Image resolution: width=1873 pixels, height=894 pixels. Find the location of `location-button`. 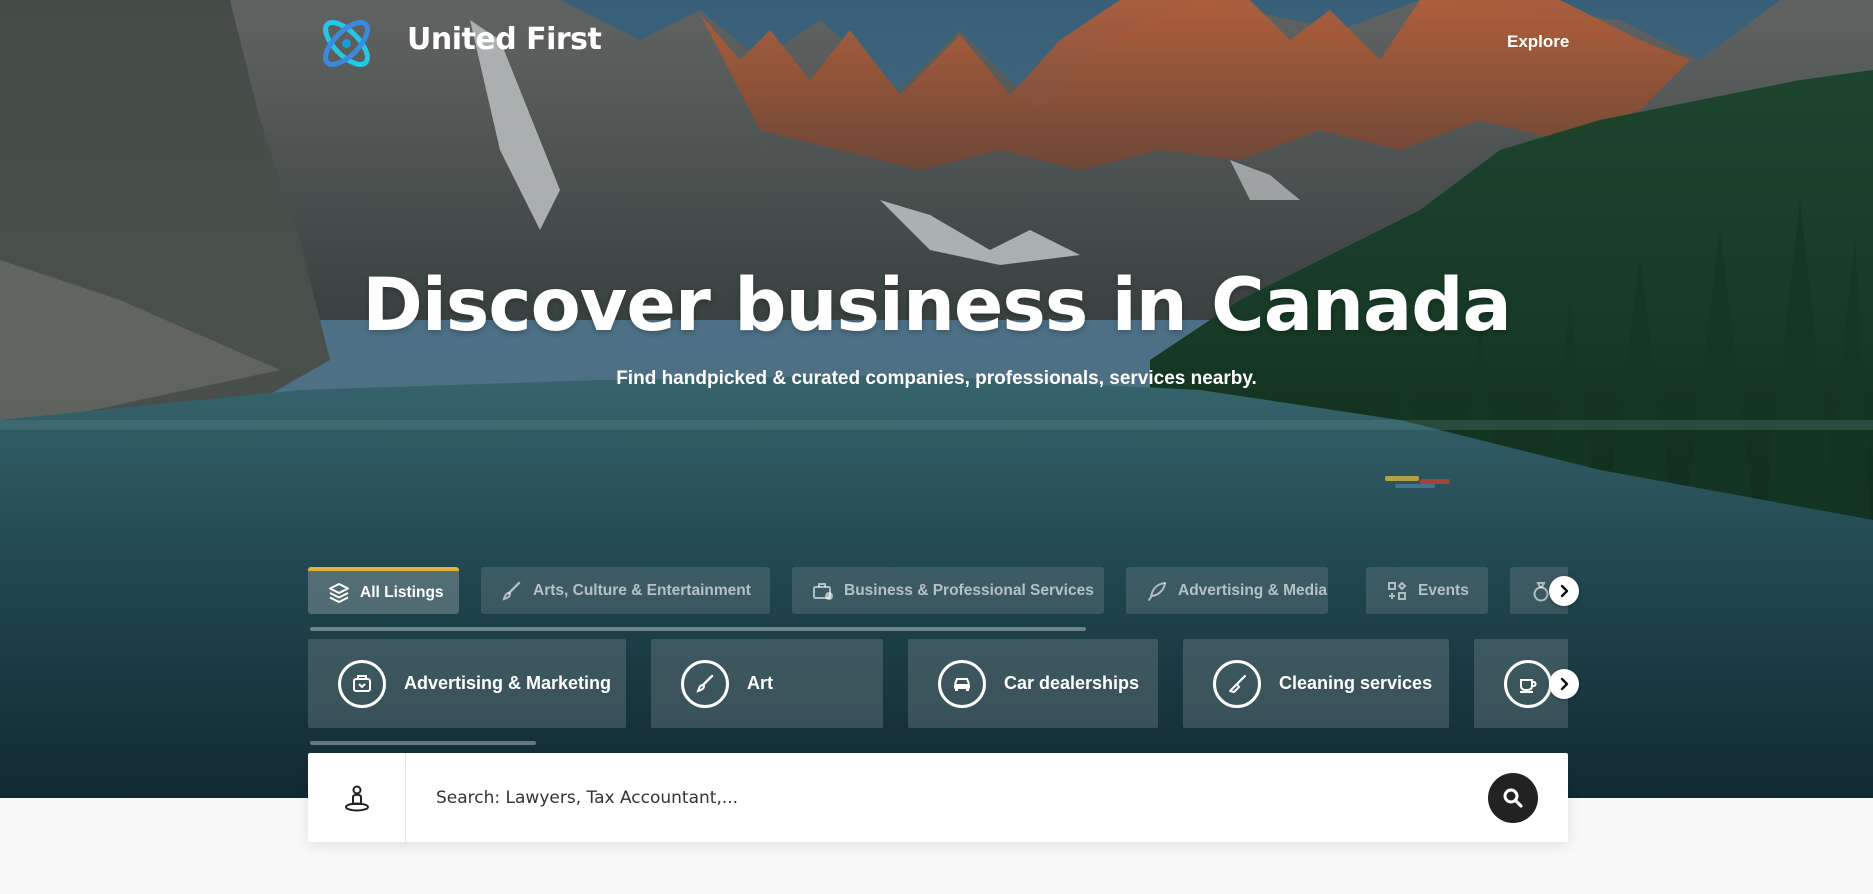

location-button is located at coordinates (357, 797).